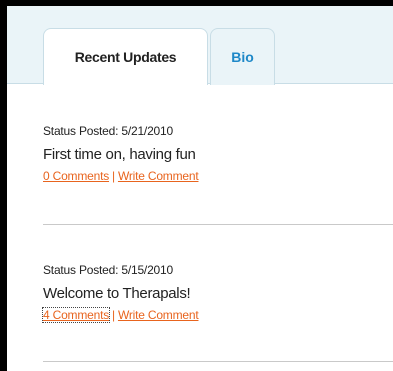 This screenshot has height=371, width=393. I want to click on status-posted-date: Status Posted: 5/21/2010, so click(108, 131).